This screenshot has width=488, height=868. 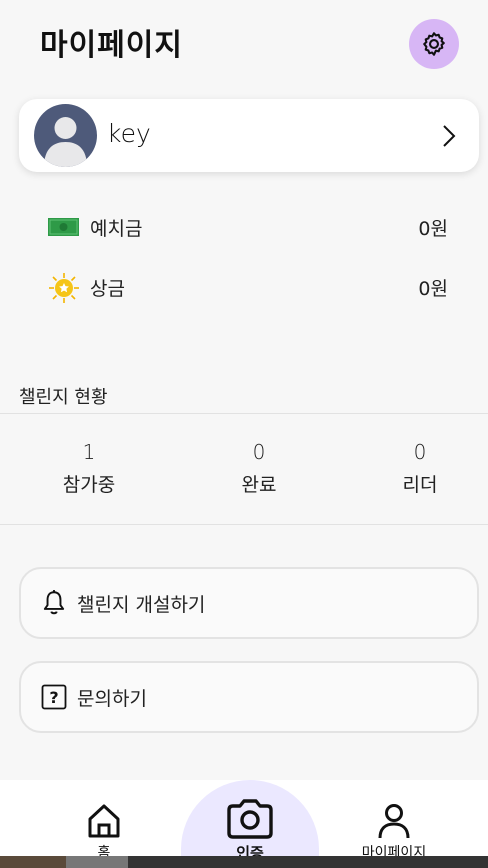 I want to click on stat-leader: 0 리더, so click(x=420, y=468).